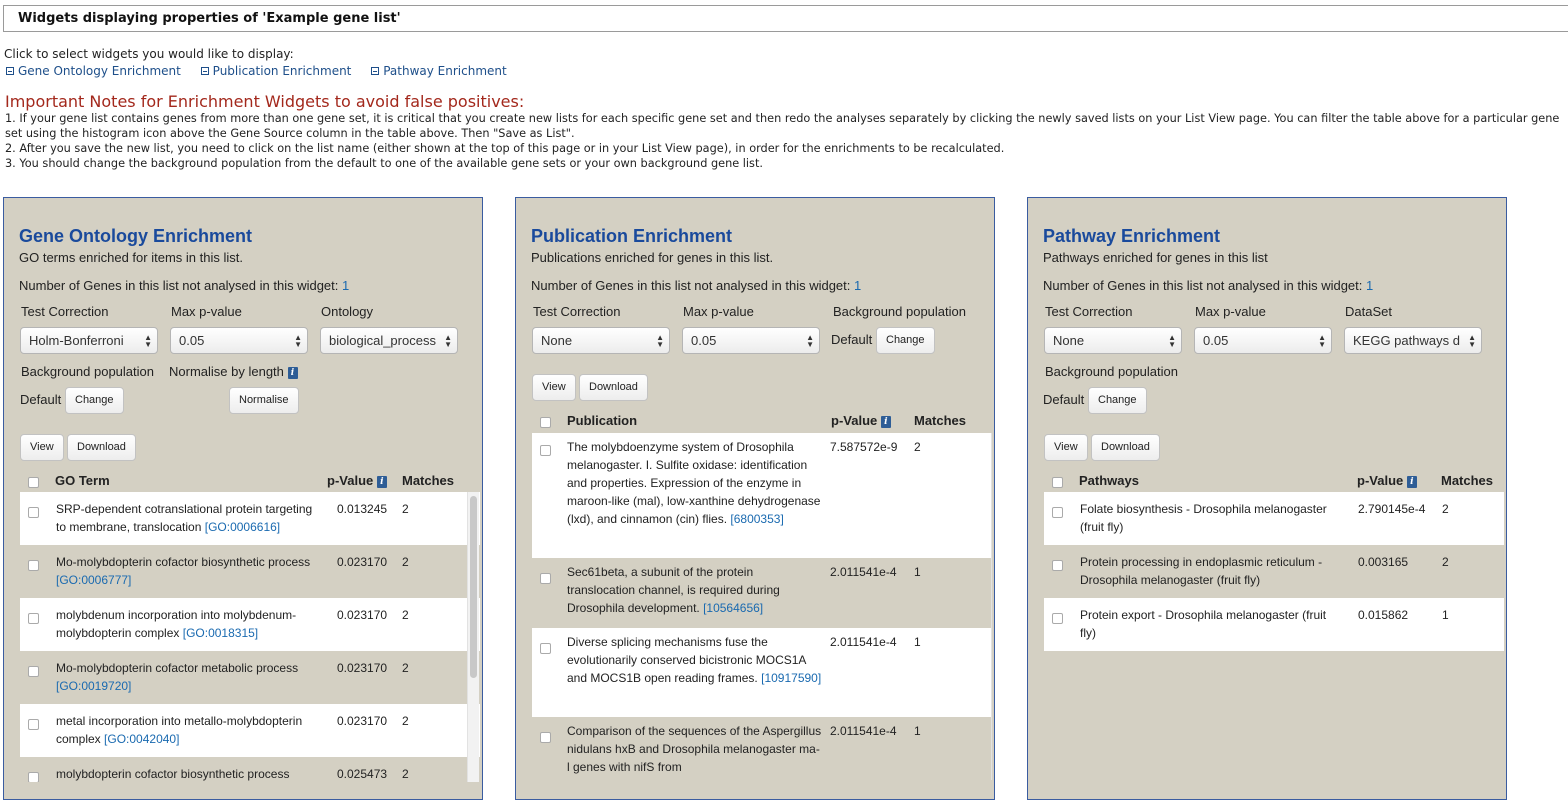 The height and width of the screenshot is (803, 1568). What do you see at coordinates (141, 739) in the screenshot?
I see `go-id-link: [GO:0042040]` at bounding box center [141, 739].